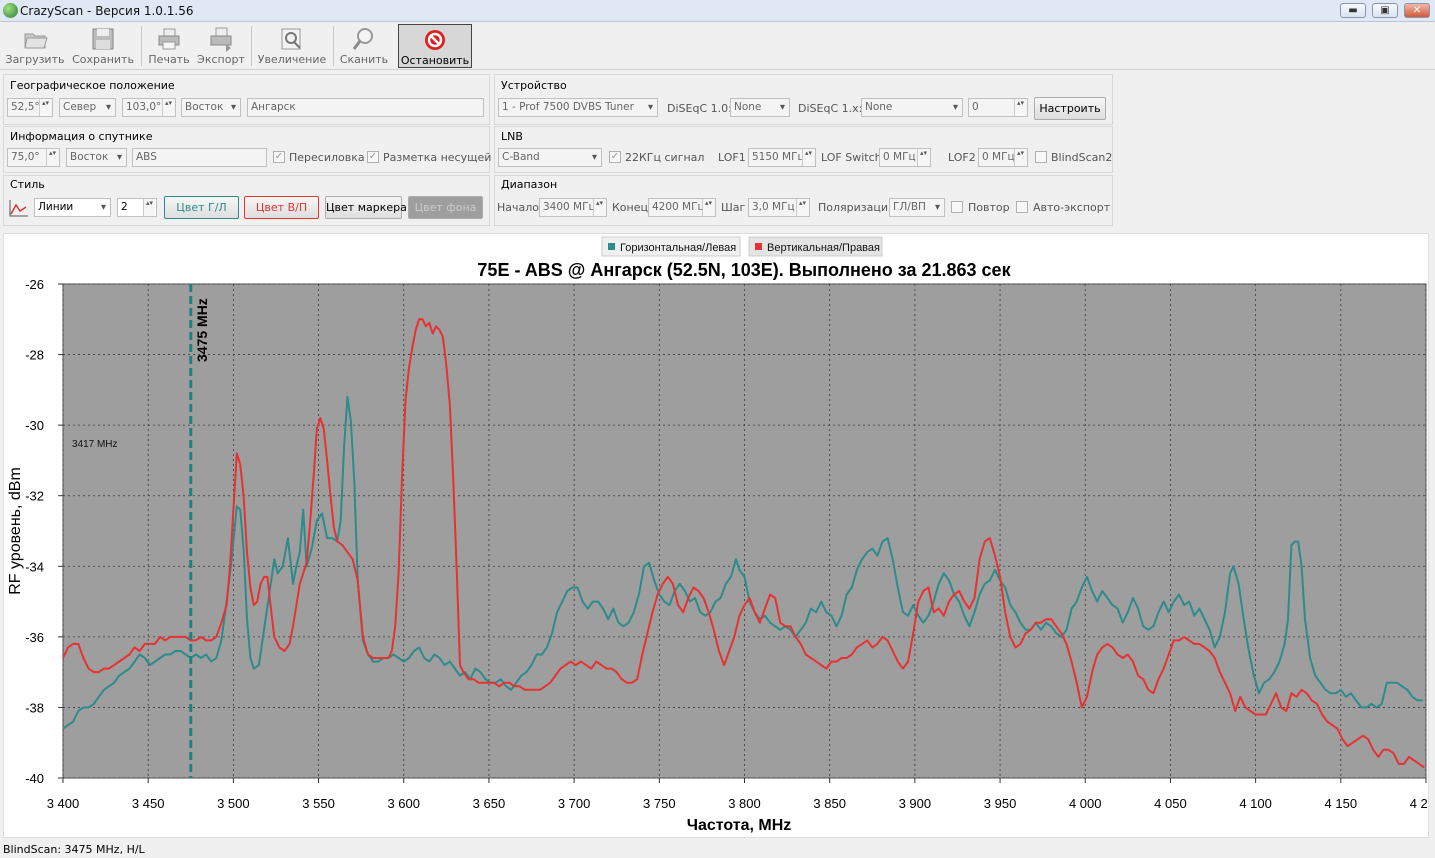  I want to click on lnb-title: LNB, so click(512, 136).